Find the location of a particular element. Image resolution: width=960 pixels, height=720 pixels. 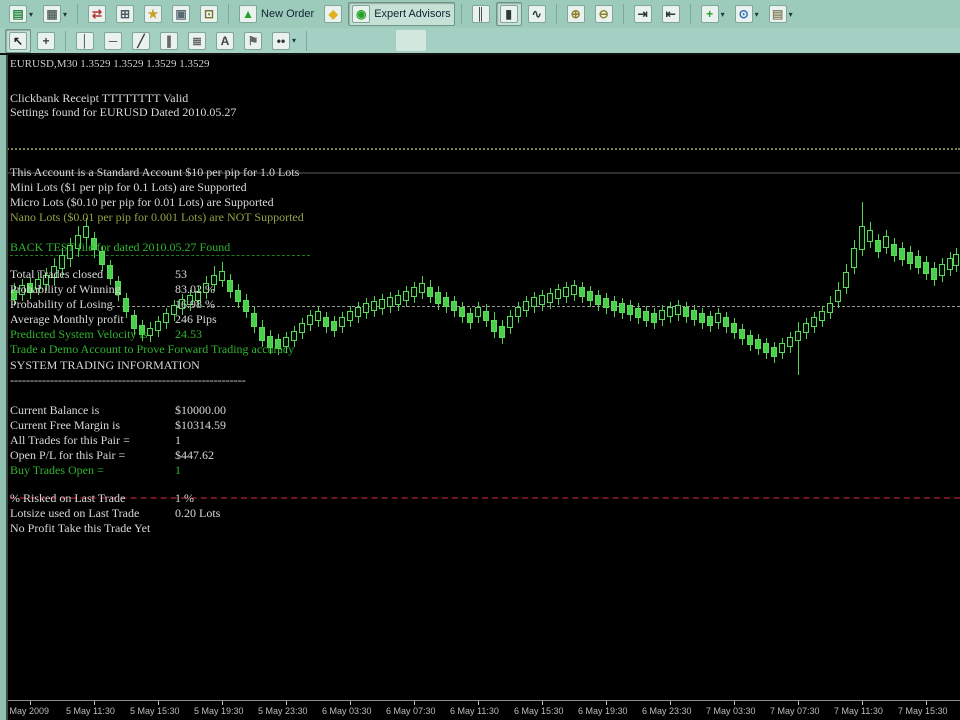

periods-icon: ⊙ is located at coordinates (743, 14).